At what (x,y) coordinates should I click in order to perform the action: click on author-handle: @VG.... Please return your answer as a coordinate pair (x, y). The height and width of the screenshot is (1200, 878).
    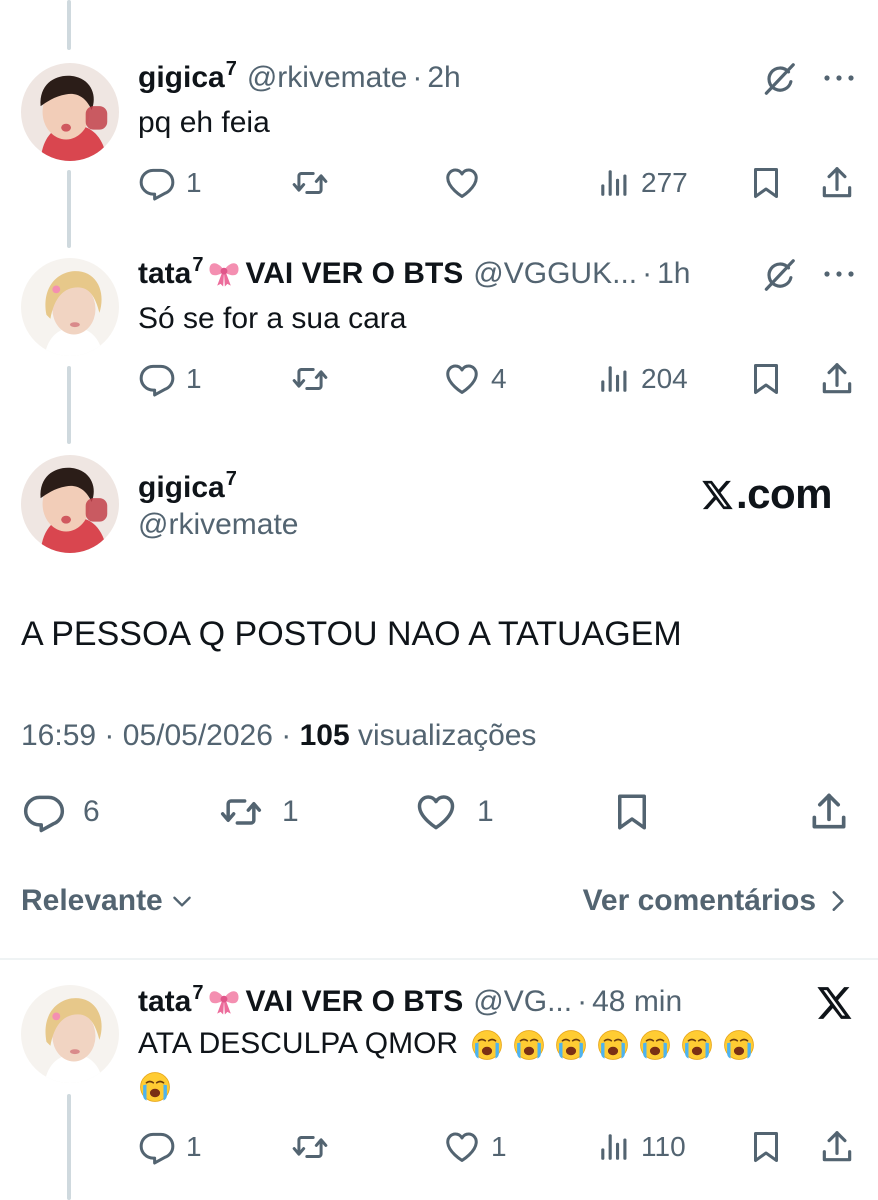
    Looking at the image, I should click on (522, 1002).